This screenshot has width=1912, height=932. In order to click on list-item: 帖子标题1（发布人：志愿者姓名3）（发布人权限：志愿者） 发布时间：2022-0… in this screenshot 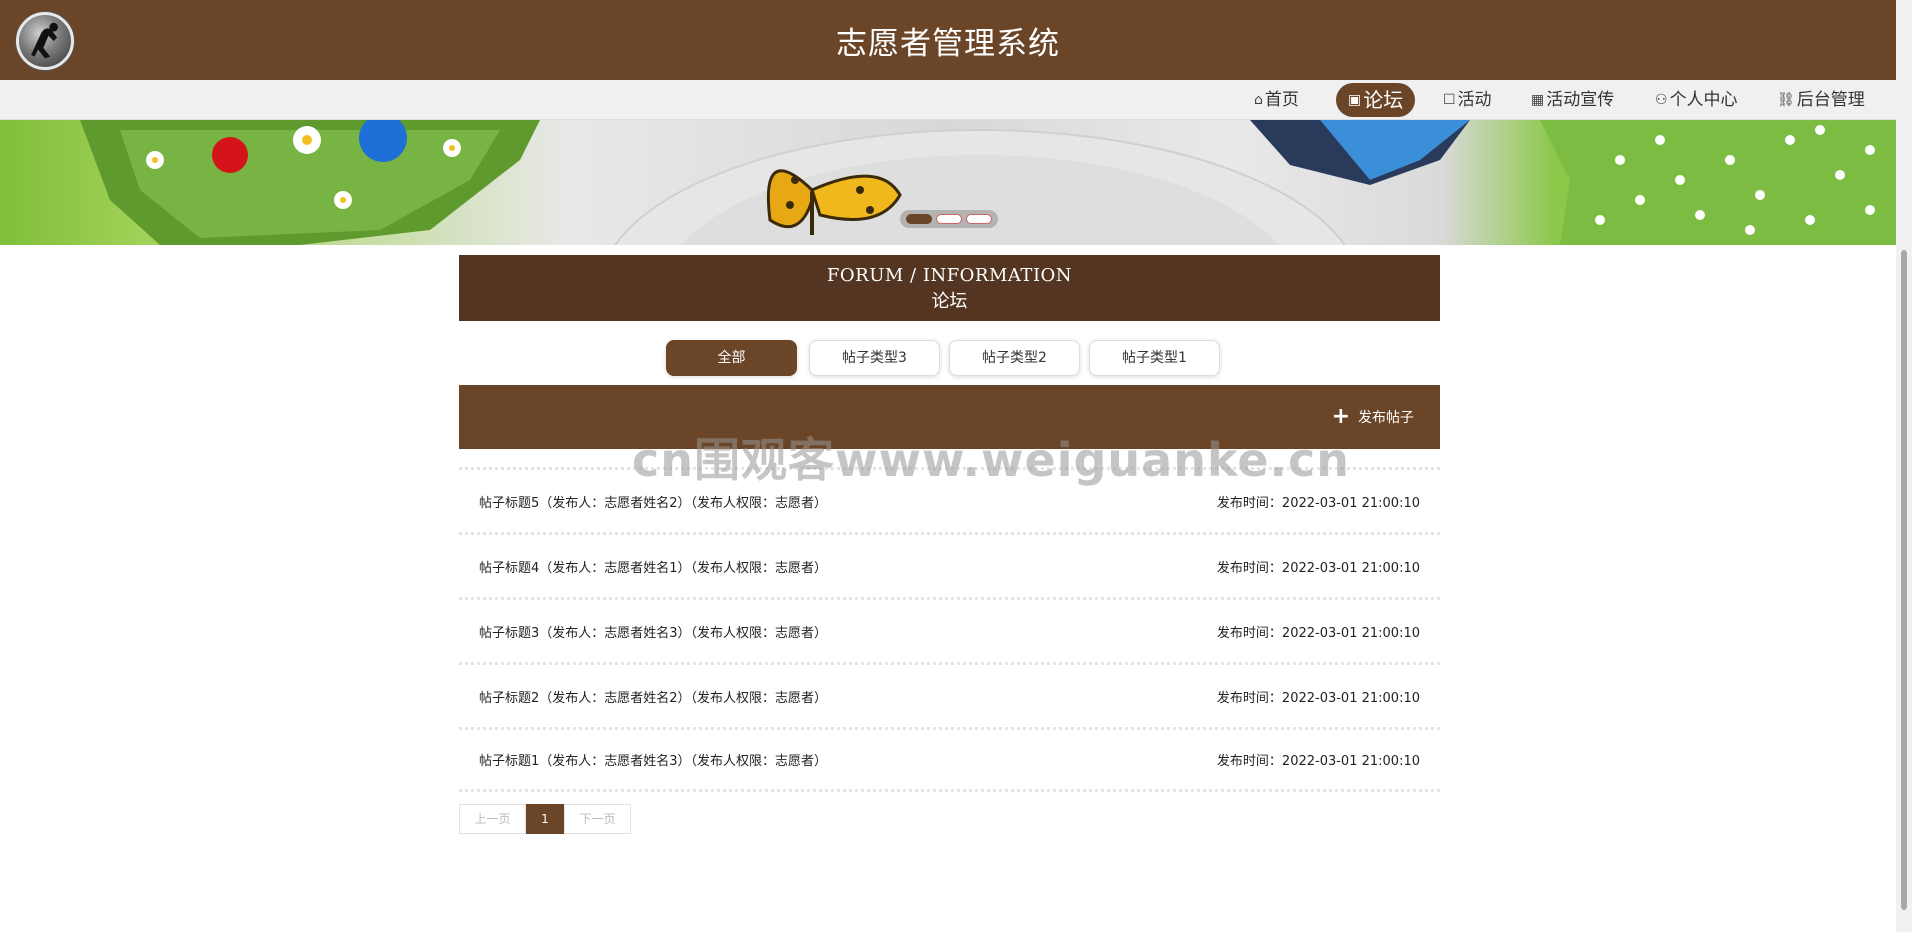, I will do `click(949, 759)`.